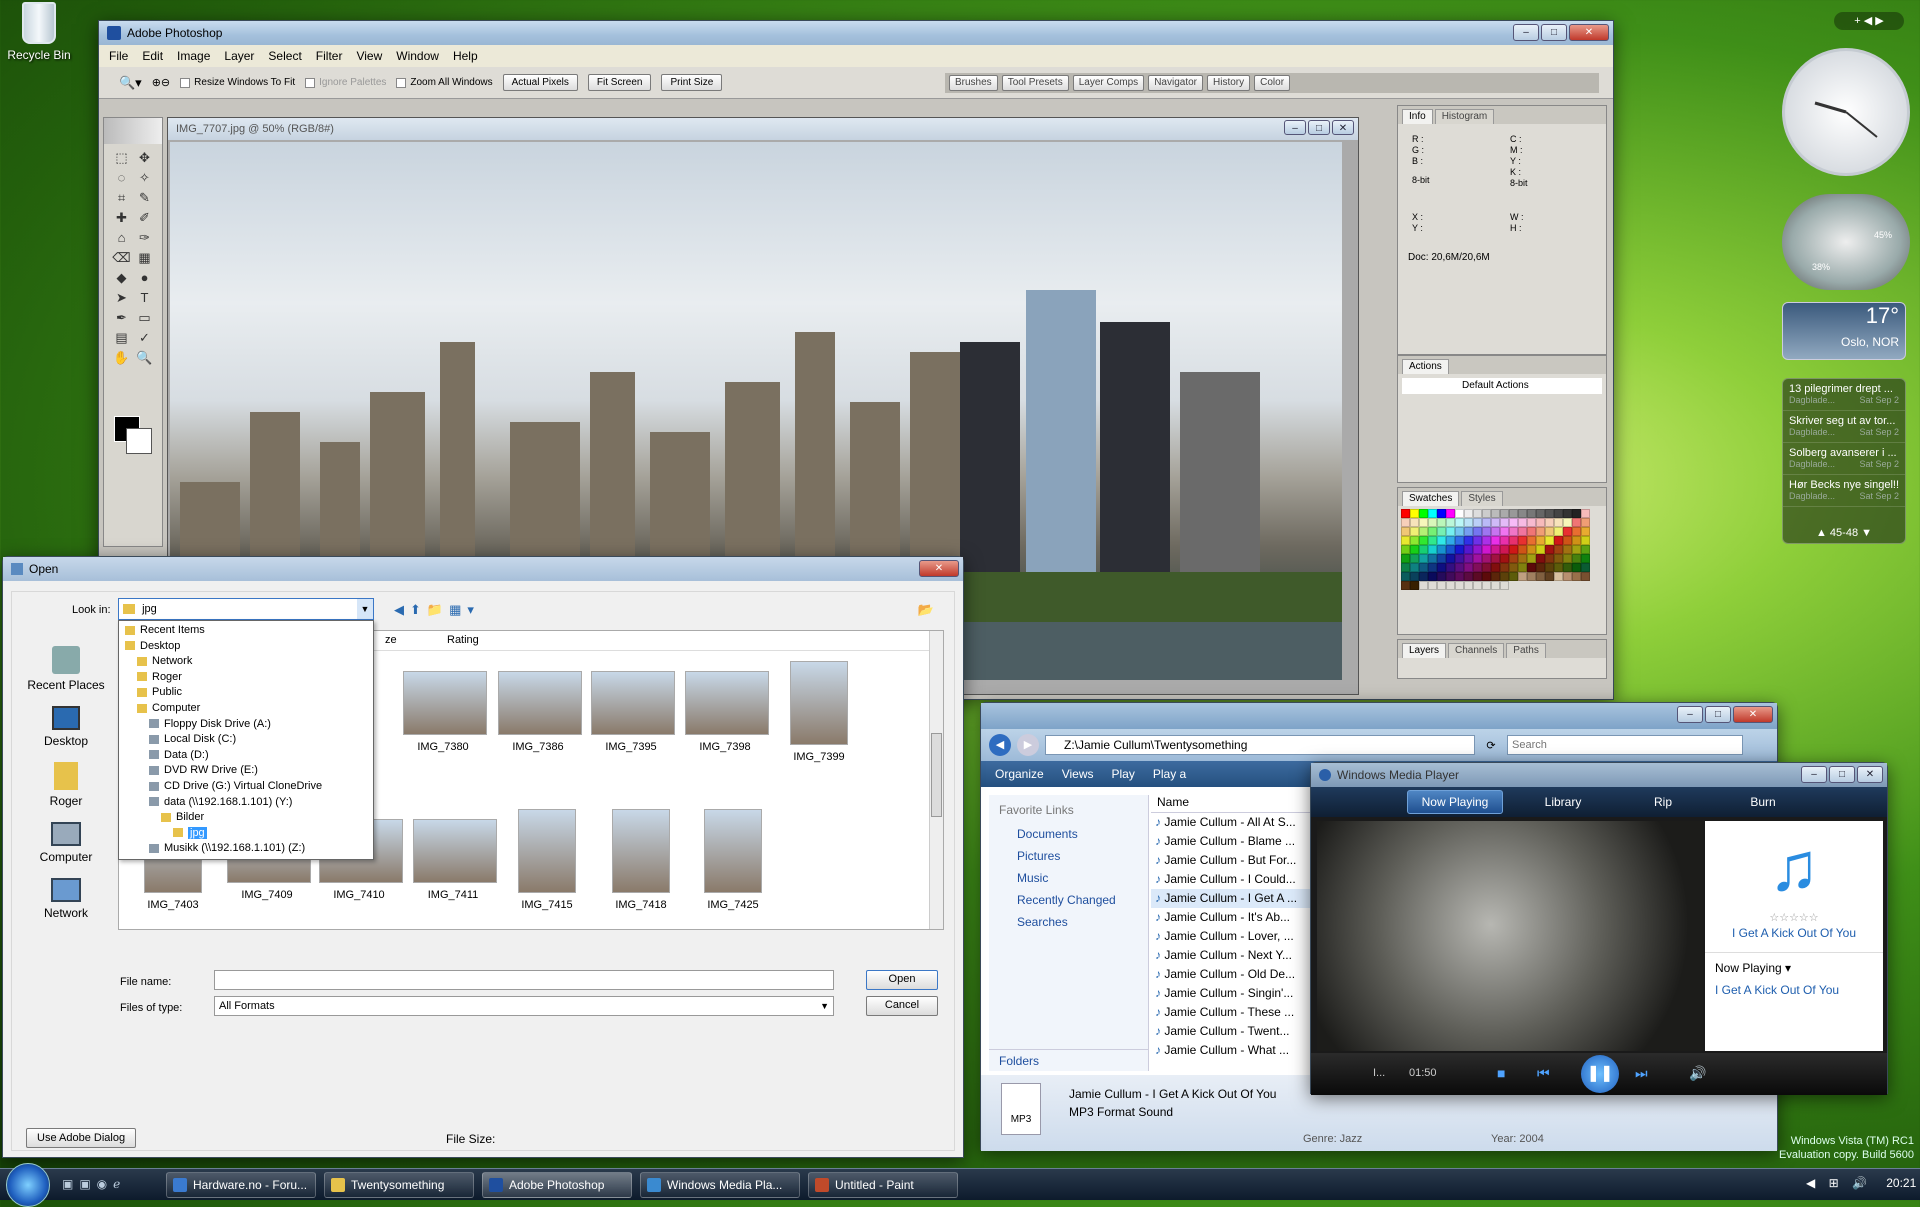  What do you see at coordinates (246, 609) in the screenshot?
I see `look-in-combobox: jpg ▼` at bounding box center [246, 609].